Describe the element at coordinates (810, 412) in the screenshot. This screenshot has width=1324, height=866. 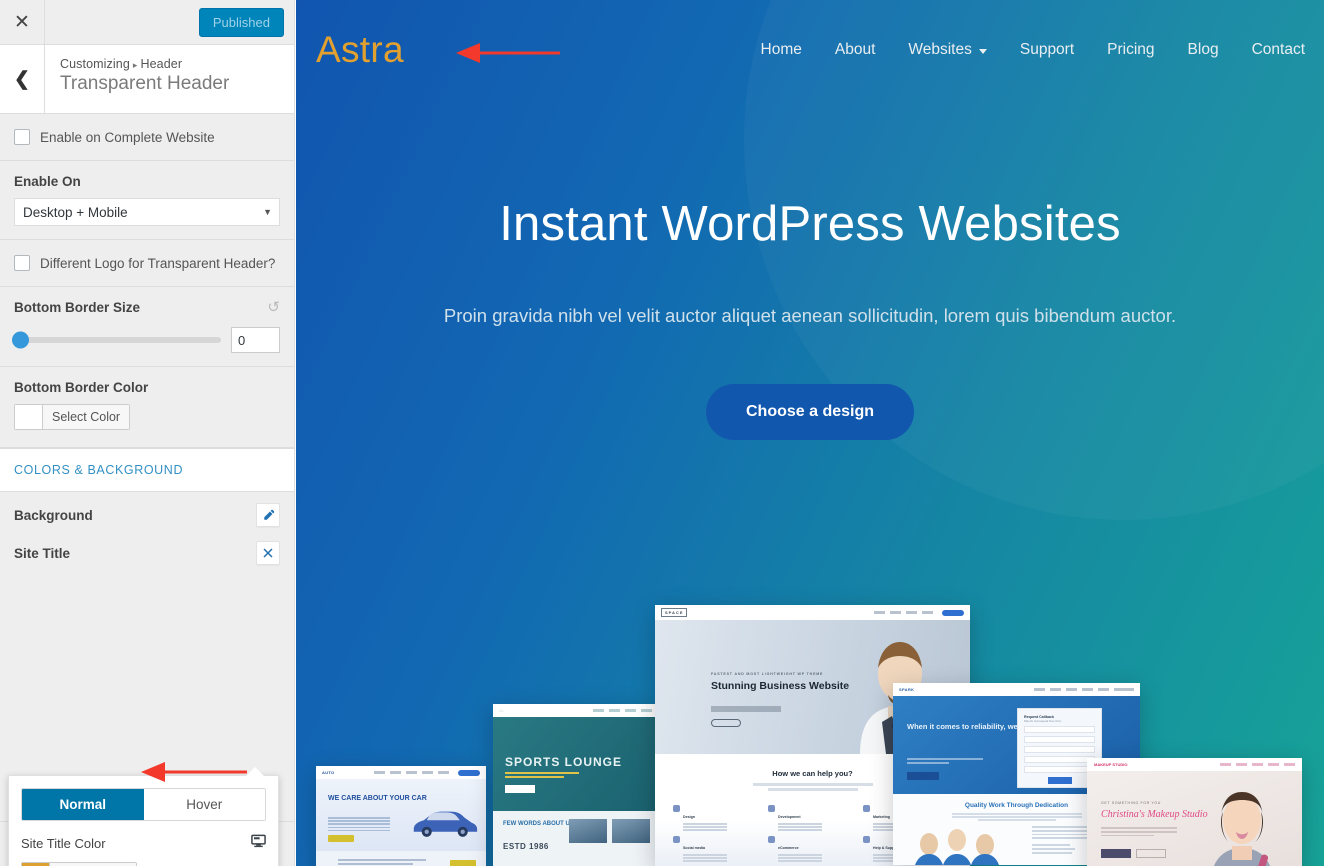
I see `choose-a-design-button: Choose a design` at that location.